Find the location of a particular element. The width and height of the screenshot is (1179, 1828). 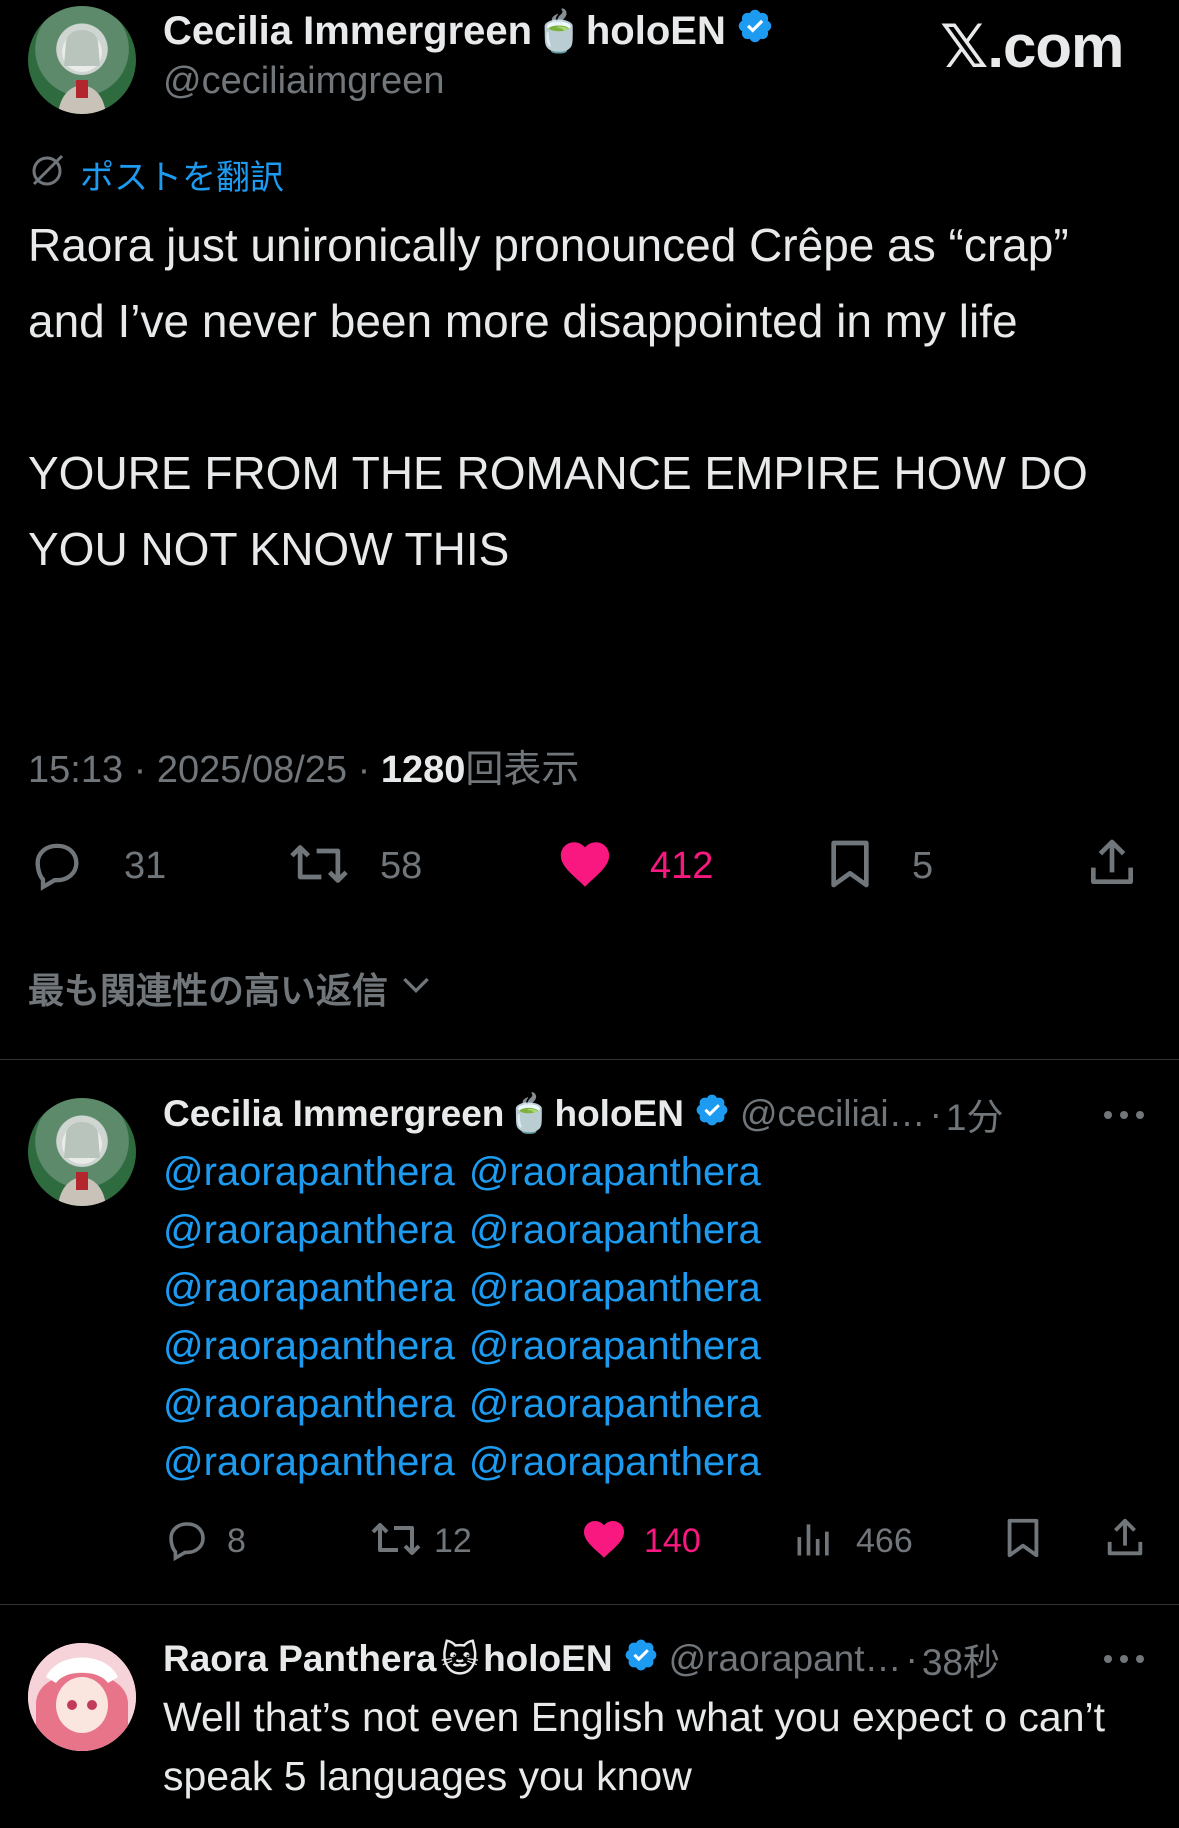

author-avatar is located at coordinates (82, 60).